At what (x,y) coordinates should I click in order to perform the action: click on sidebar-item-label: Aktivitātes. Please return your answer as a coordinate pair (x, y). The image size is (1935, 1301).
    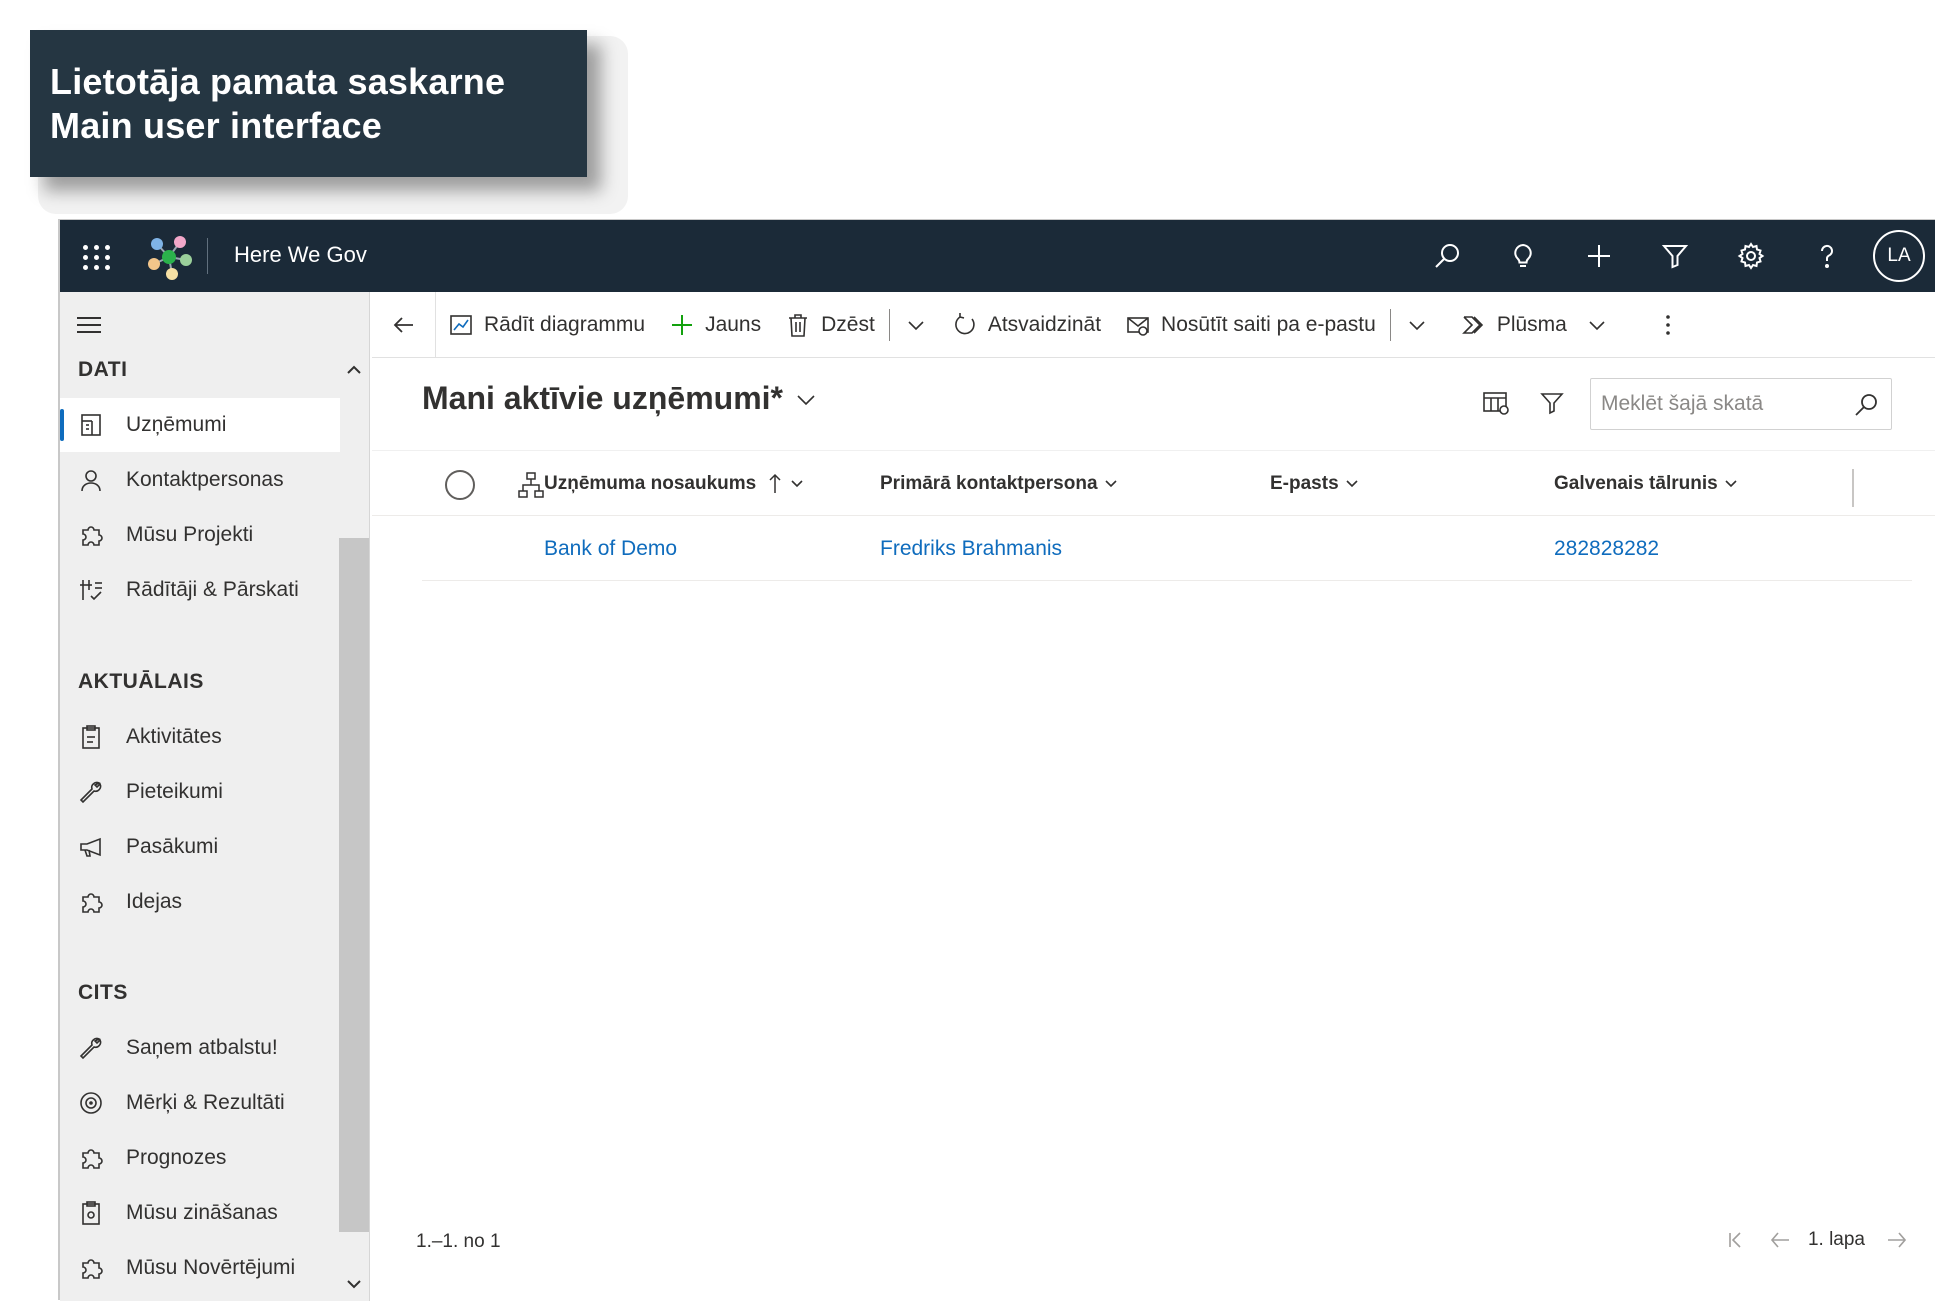
    Looking at the image, I should click on (174, 736).